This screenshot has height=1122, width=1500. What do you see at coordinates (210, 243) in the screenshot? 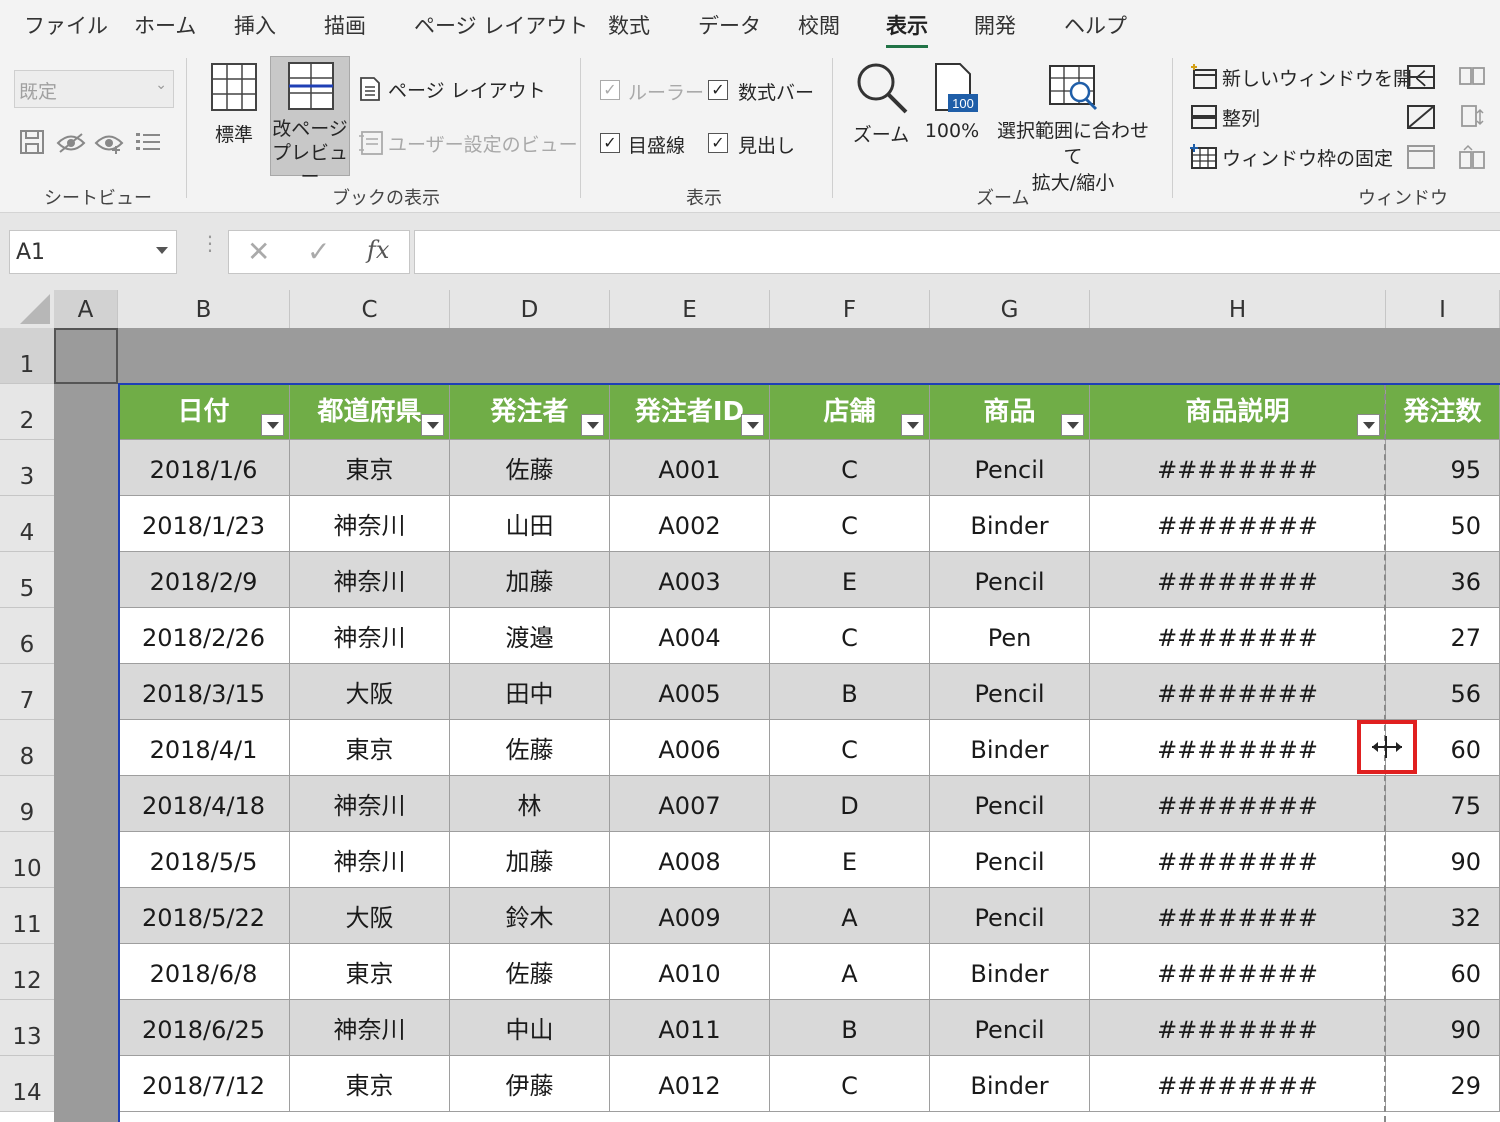
I see `formula-bar-grip-icon: ⋮` at bounding box center [210, 243].